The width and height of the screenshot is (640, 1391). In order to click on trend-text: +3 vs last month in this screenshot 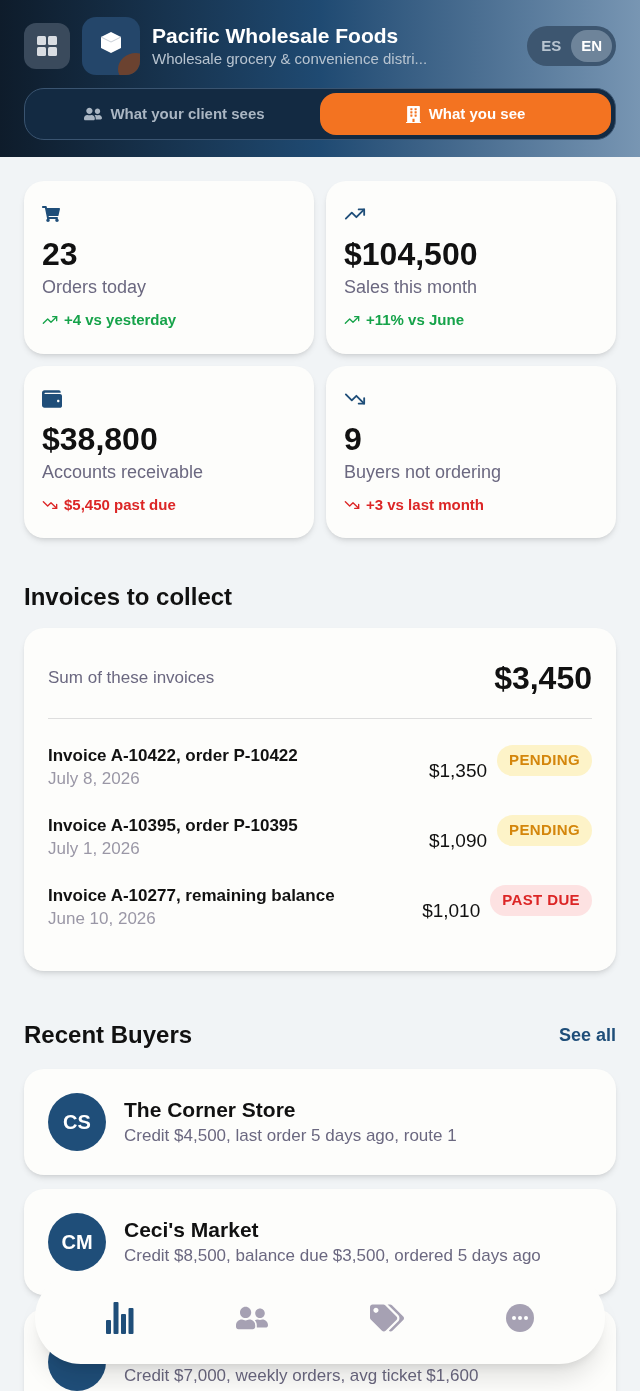, I will do `click(425, 504)`.